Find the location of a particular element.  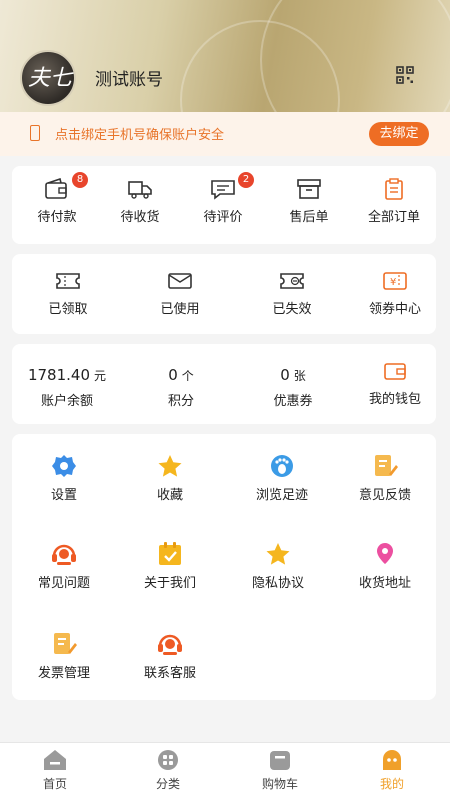

profile-icon is located at coordinates (392, 760).